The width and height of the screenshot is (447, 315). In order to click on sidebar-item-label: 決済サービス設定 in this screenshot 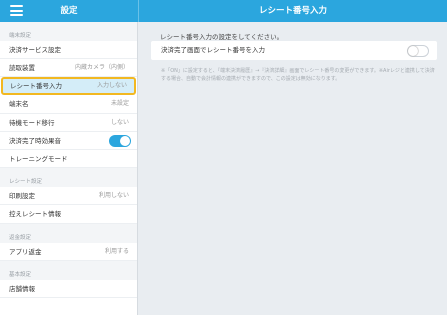, I will do `click(35, 50)`.